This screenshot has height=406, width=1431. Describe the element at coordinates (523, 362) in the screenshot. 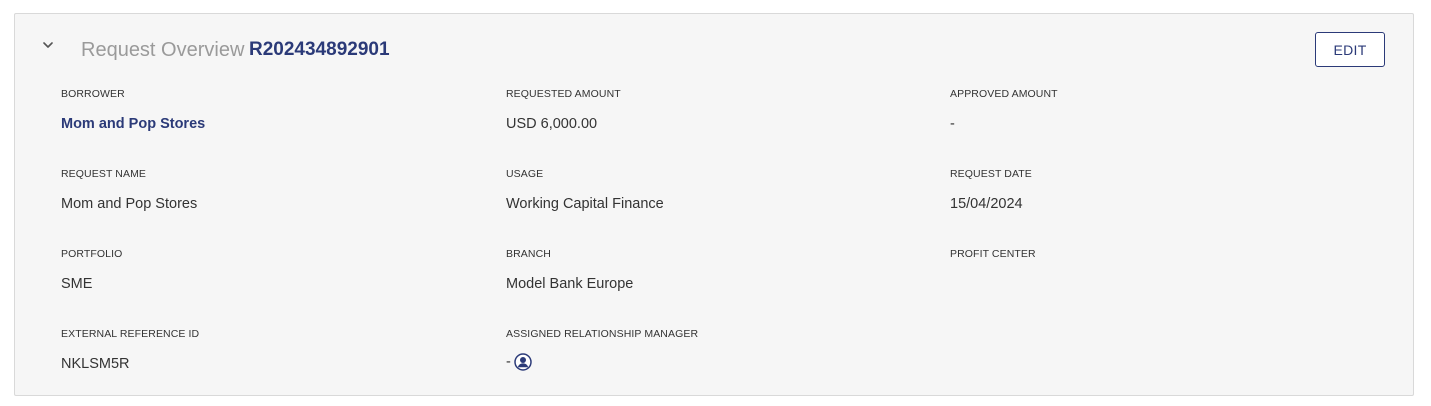

I see `user-avatar-icon` at that location.